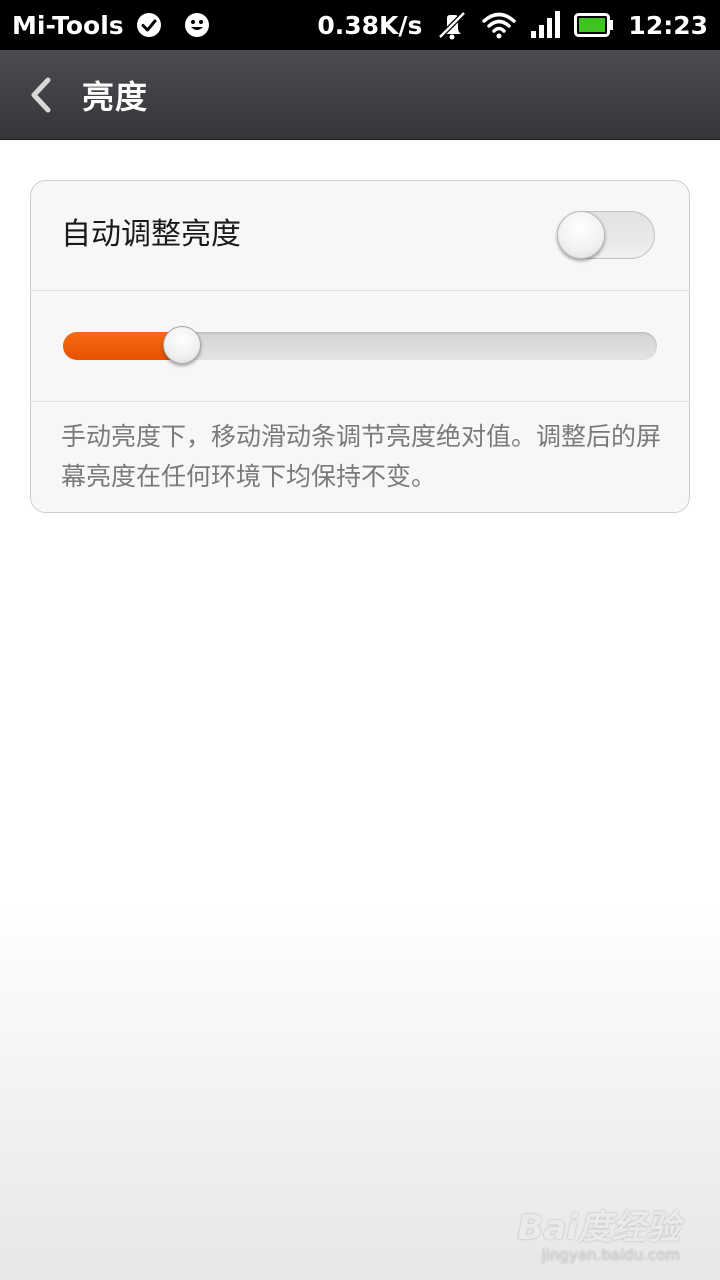 The image size is (720, 1280). I want to click on chevron-left-icon, so click(41, 95).